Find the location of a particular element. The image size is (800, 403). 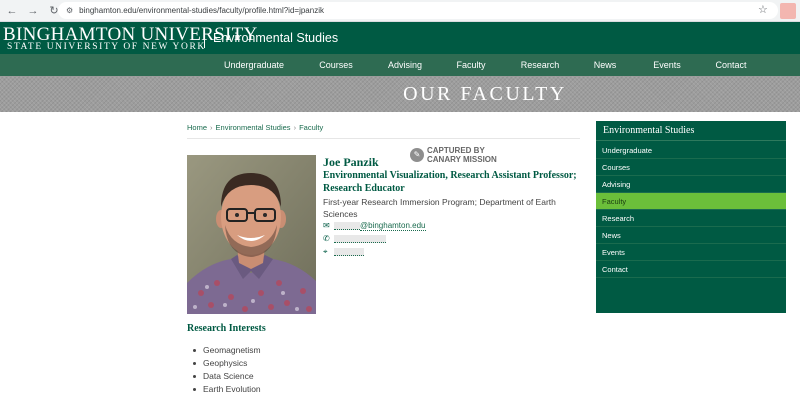

nav-item-contact: Contact is located at coordinates (731, 65).